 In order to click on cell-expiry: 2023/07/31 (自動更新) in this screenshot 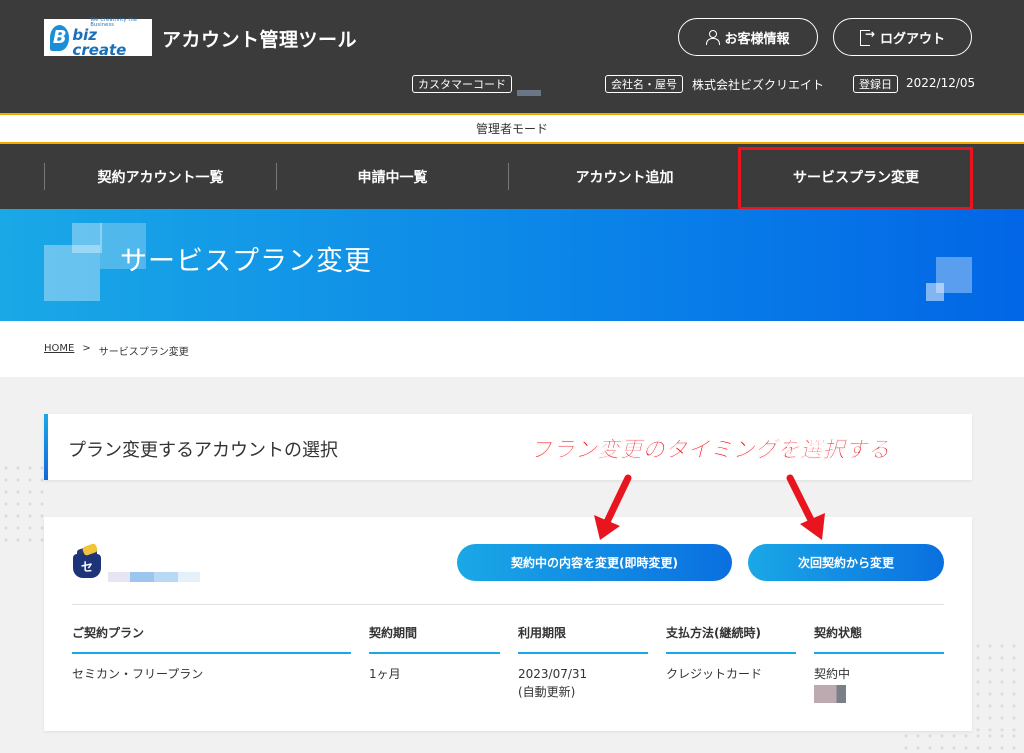, I will do `click(552, 683)`.